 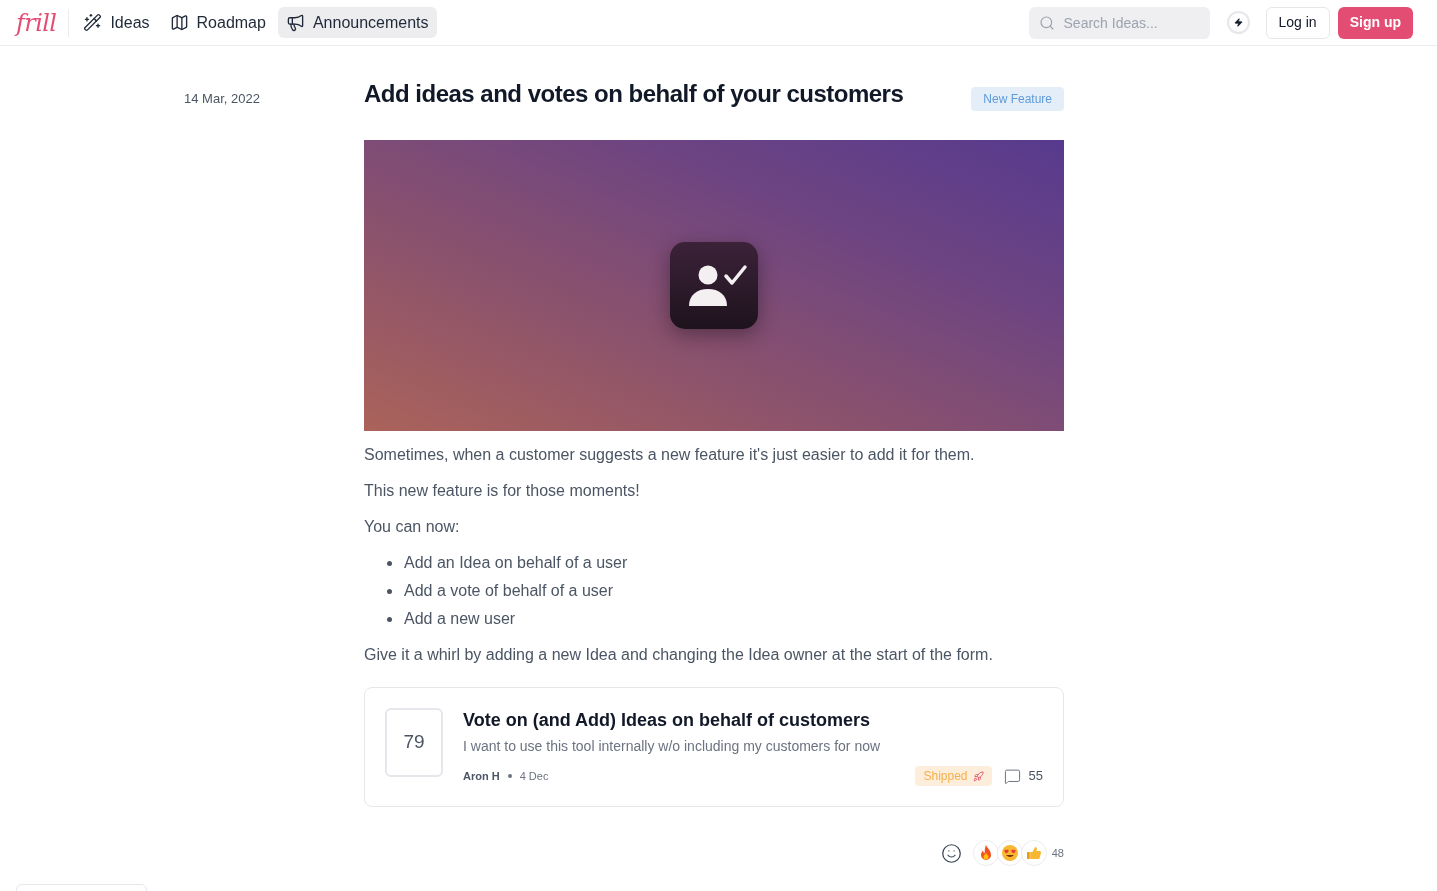 I want to click on search-icon, so click(x=1046, y=22).